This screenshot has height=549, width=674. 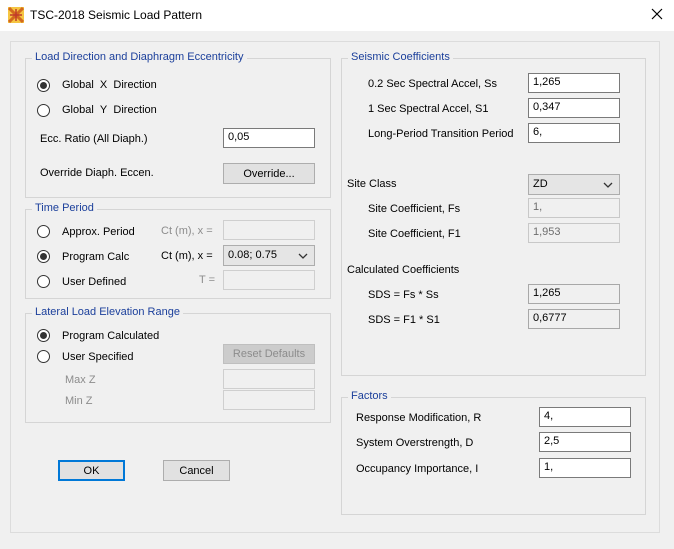 I want to click on approx-ct-label: Ct (m), x =, so click(x=187, y=231).